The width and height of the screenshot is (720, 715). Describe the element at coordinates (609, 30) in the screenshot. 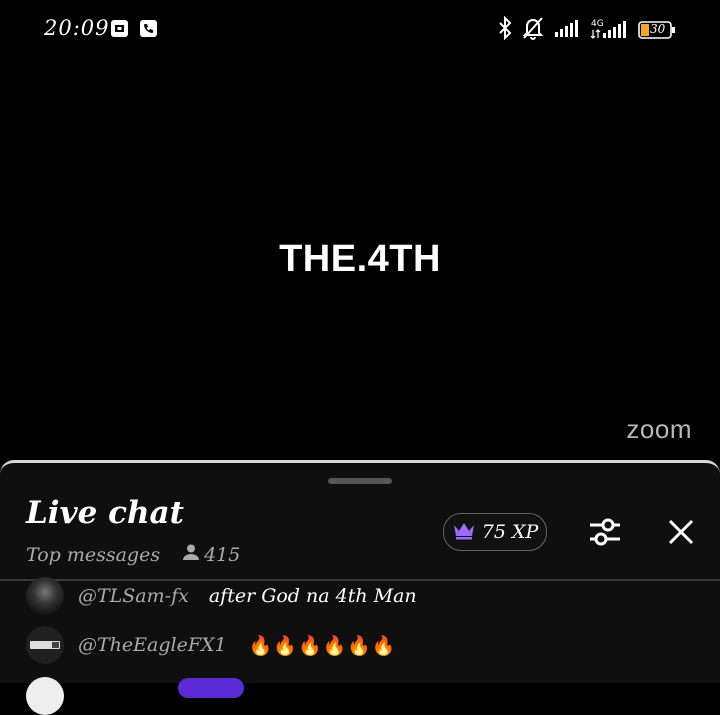

I see `signal-2-icon: 4G` at that location.